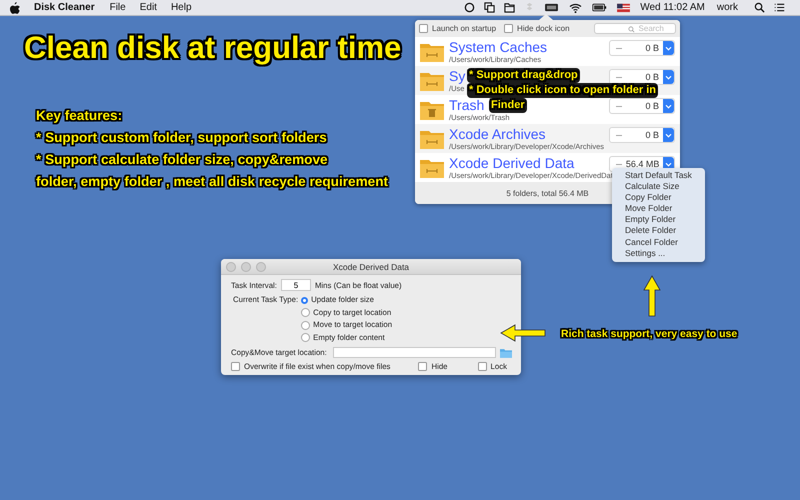 This screenshot has width=800, height=500. Describe the element at coordinates (64, 7) in the screenshot. I see `app-menu: Disk Cleaner` at that location.